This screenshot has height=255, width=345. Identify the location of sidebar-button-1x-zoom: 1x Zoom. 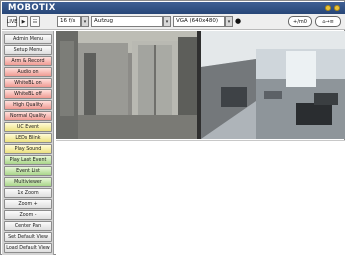
(28, 193).